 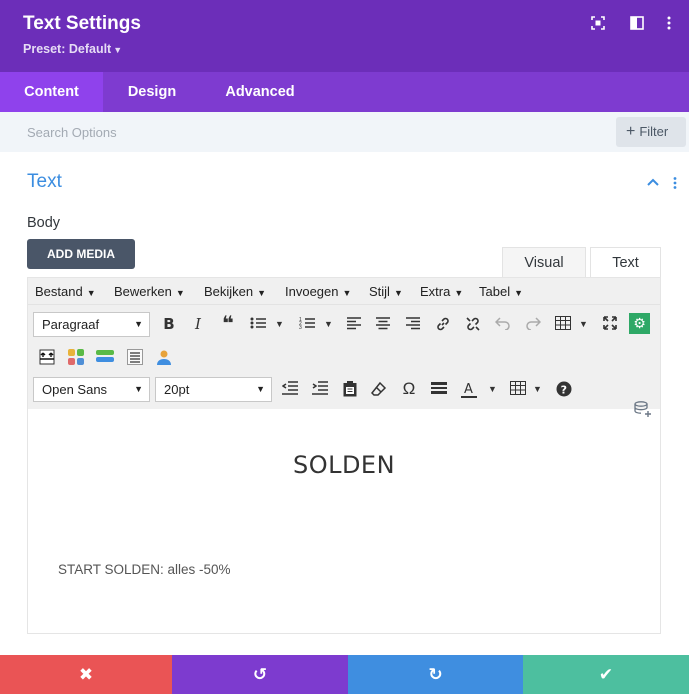 I want to click on add-media-button: ADD MEDIA, so click(x=81, y=254).